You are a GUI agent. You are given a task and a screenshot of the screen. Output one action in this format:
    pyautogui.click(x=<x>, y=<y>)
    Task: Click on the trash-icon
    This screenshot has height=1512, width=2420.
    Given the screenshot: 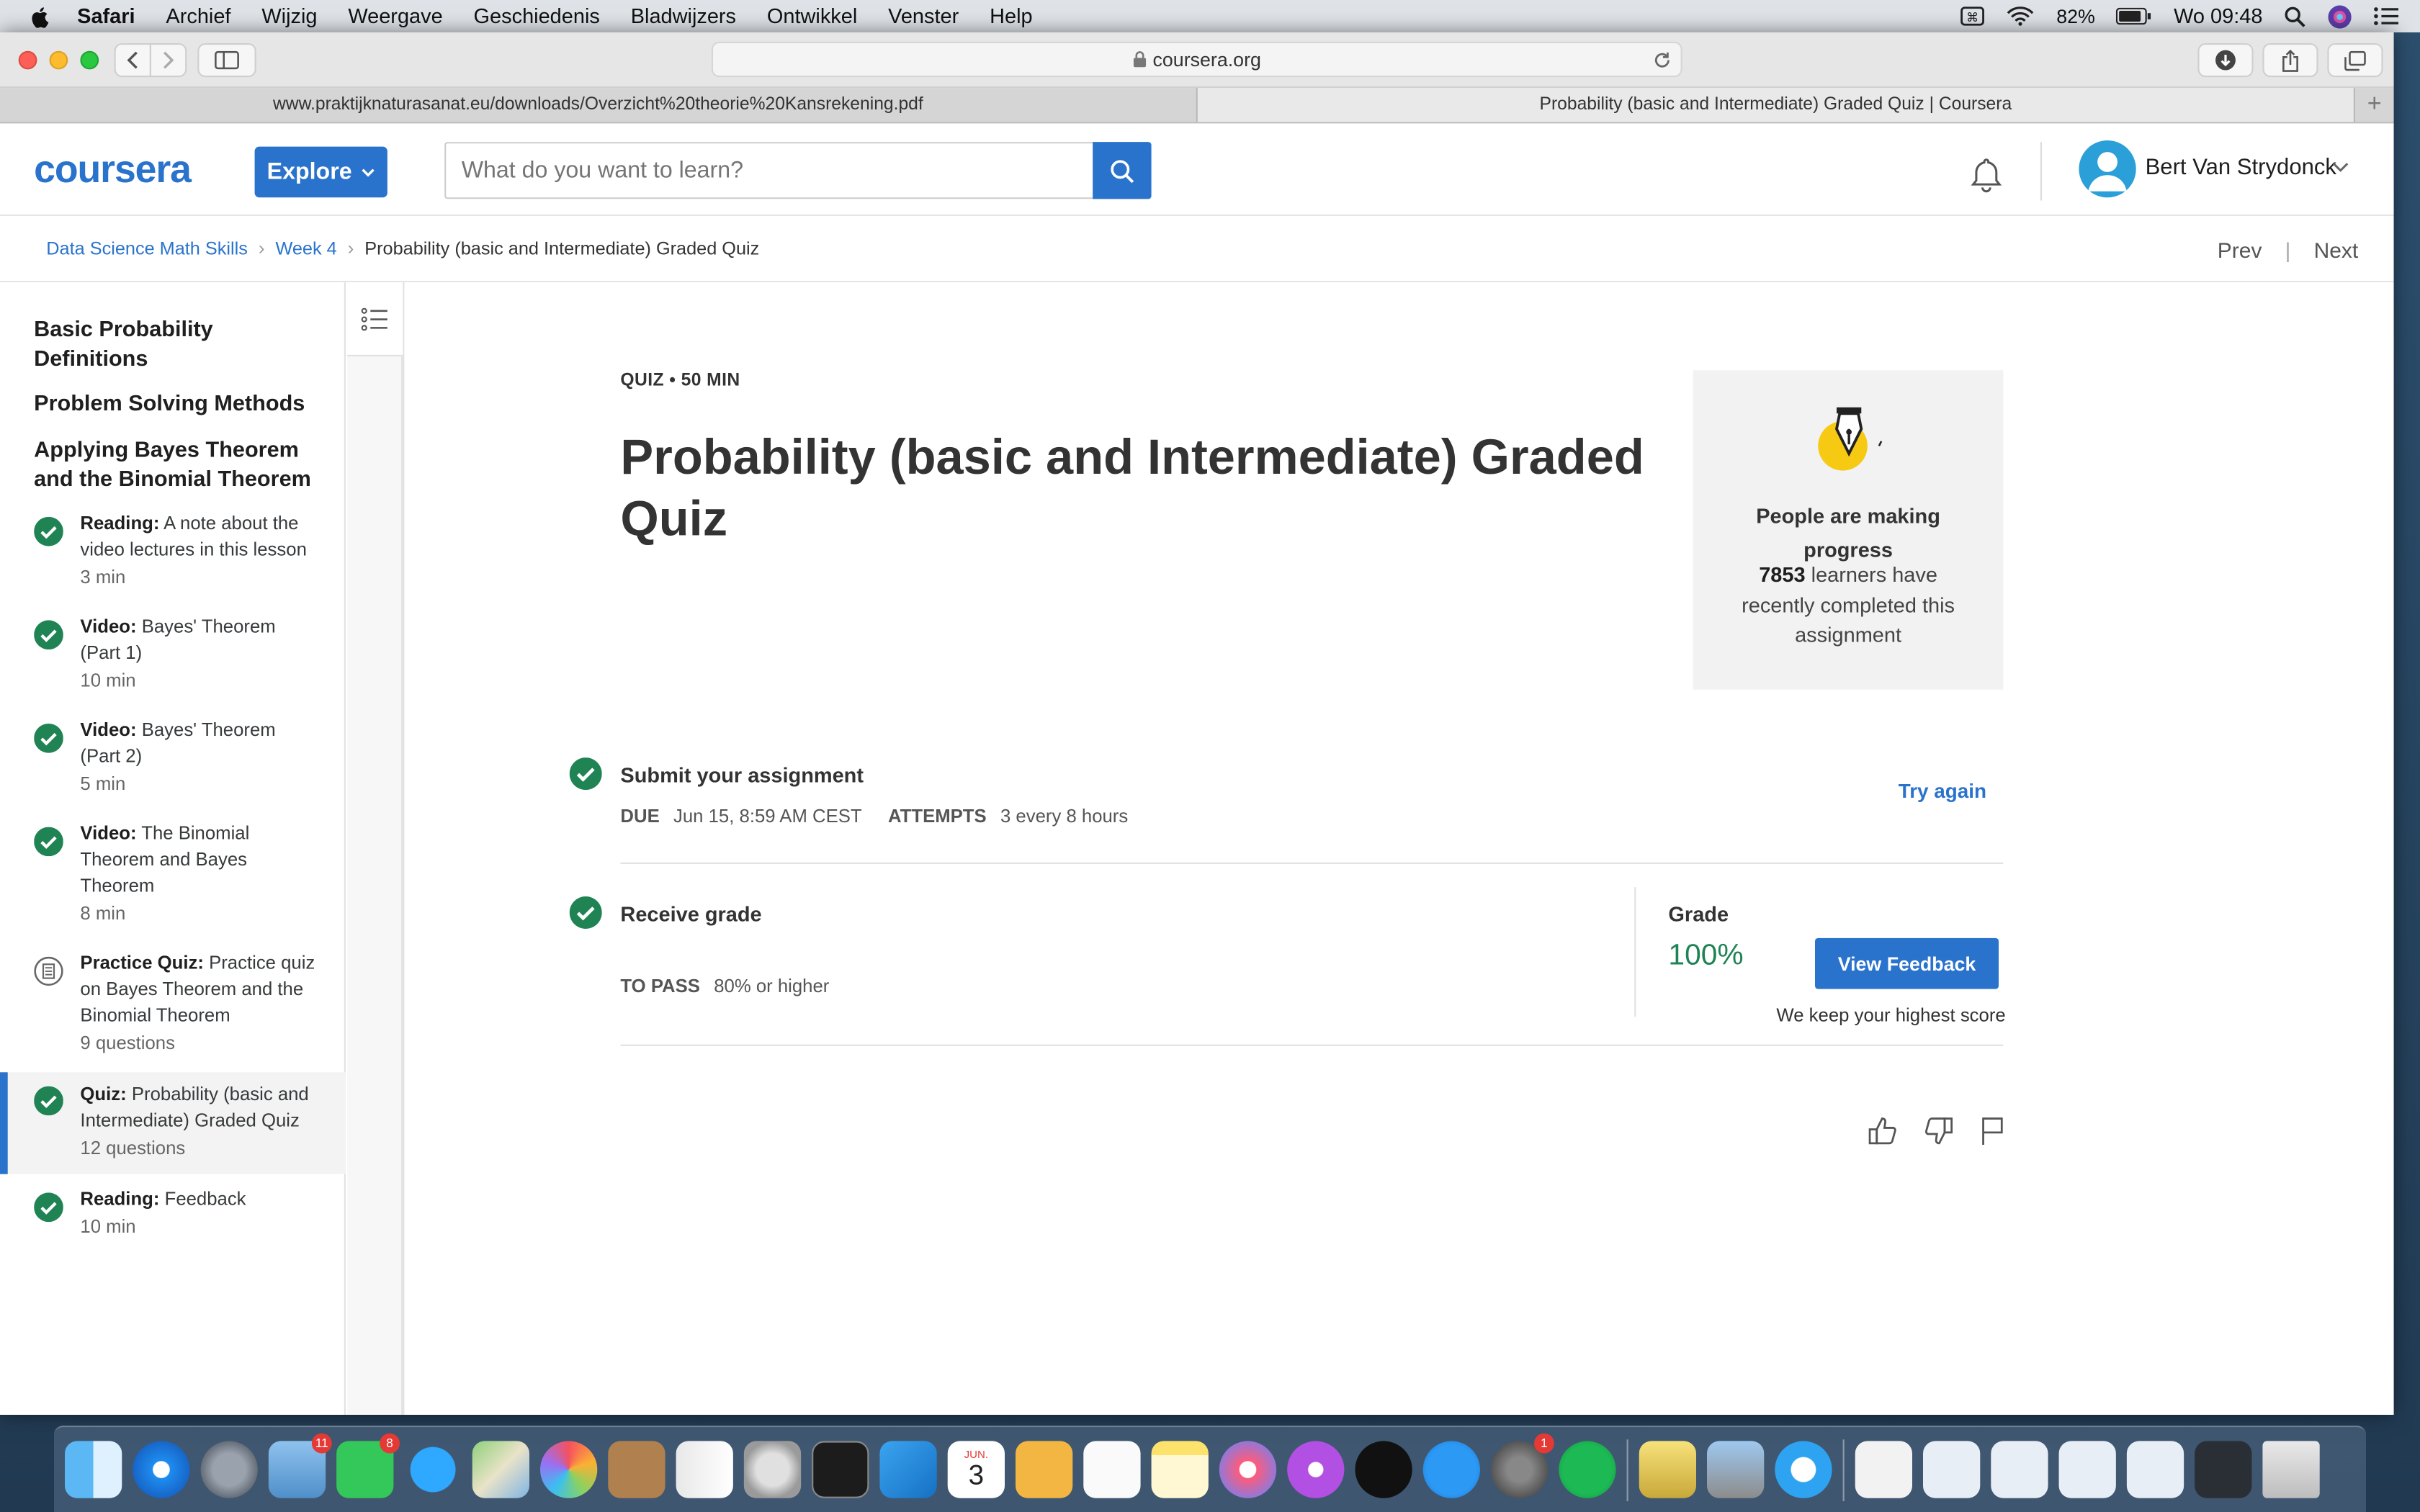 What is the action you would take?
    pyautogui.click(x=2291, y=1469)
    